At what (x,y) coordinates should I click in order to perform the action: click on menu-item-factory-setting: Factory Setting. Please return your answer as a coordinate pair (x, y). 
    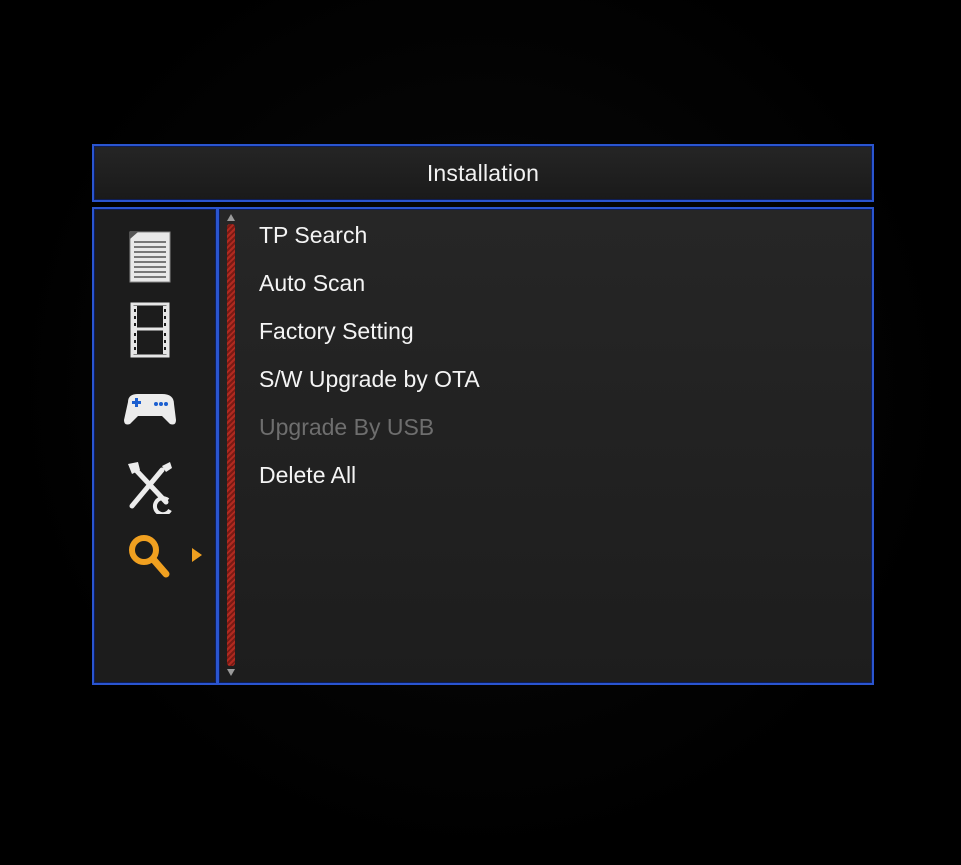
    Looking at the image, I should click on (559, 332).